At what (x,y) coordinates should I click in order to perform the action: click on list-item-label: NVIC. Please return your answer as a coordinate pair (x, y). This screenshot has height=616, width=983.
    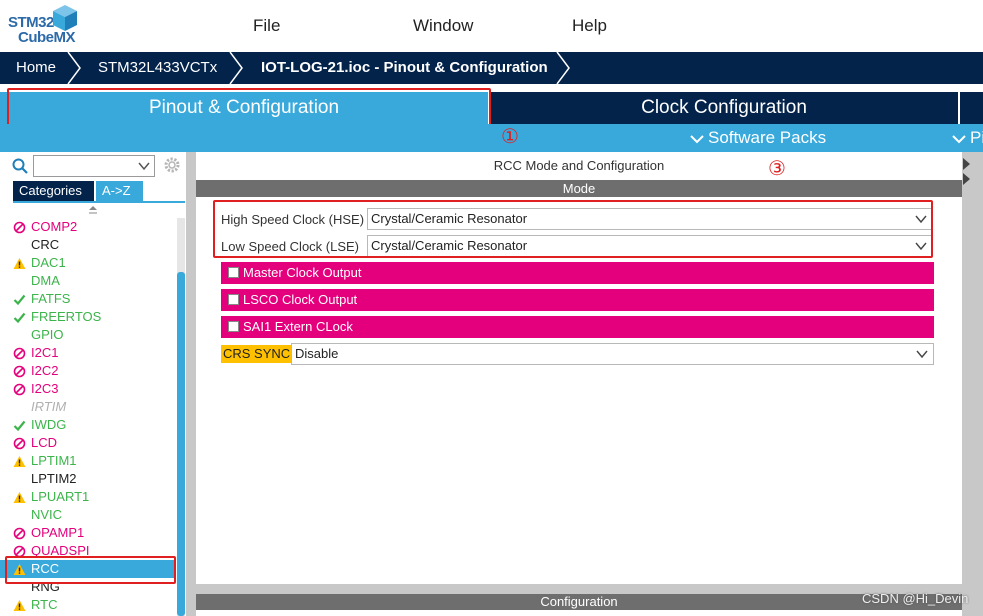
    Looking at the image, I should click on (47, 514).